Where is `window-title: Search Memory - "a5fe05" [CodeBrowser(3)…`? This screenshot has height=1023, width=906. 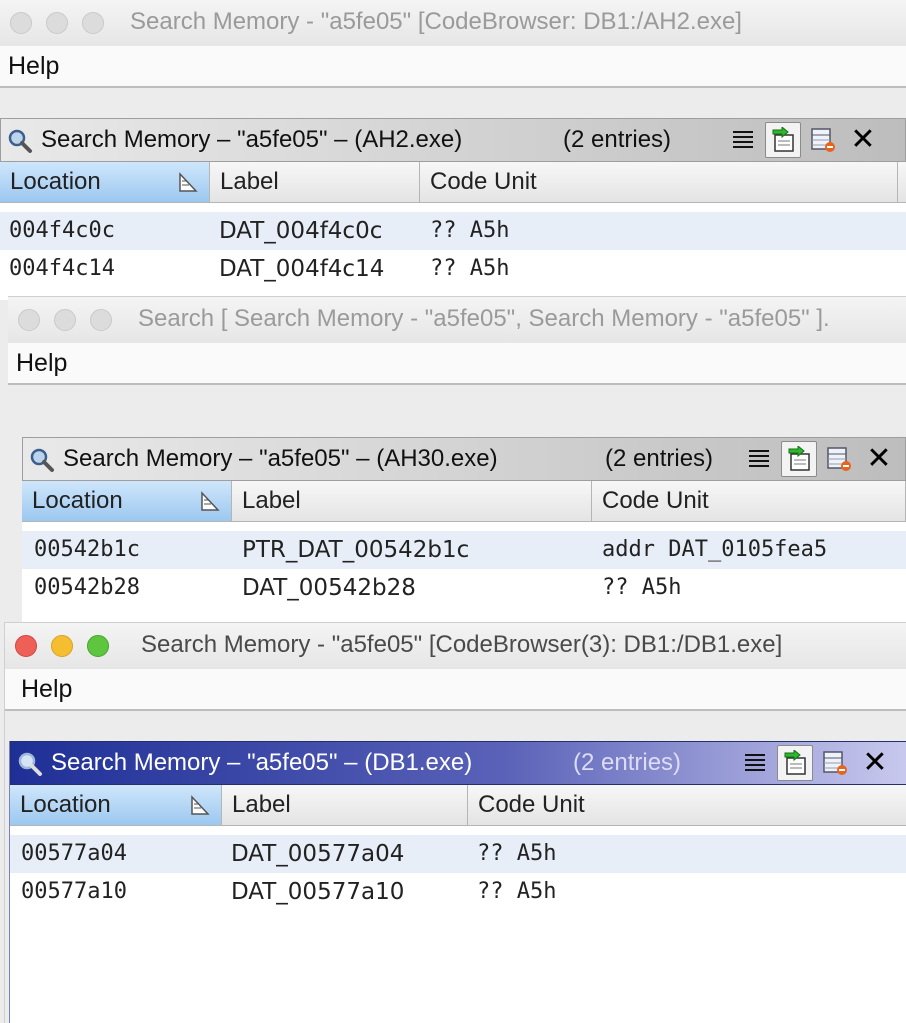
window-title: Search Memory - "a5fe05" [CodeBrowser(3)… is located at coordinates (462, 644).